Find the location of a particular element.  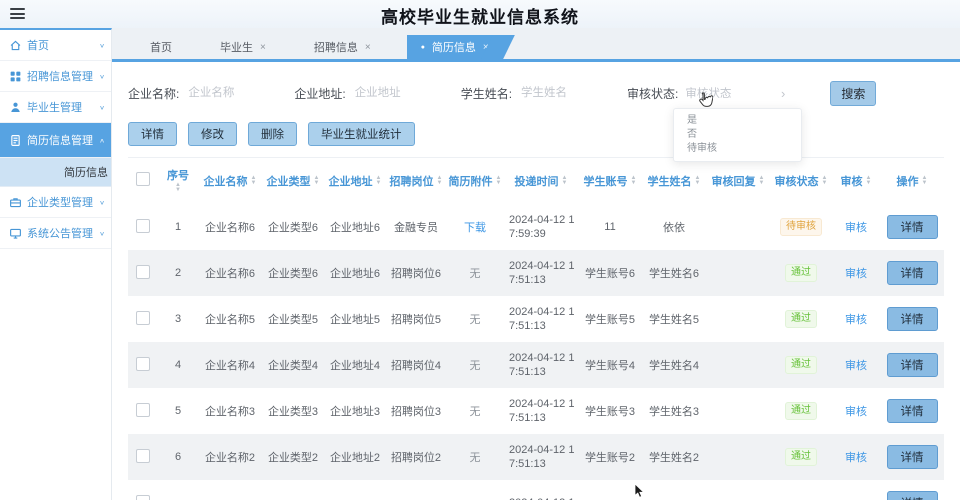

sidebar-item-company-type: 企业类型管理 ∨ is located at coordinates (55, 202).